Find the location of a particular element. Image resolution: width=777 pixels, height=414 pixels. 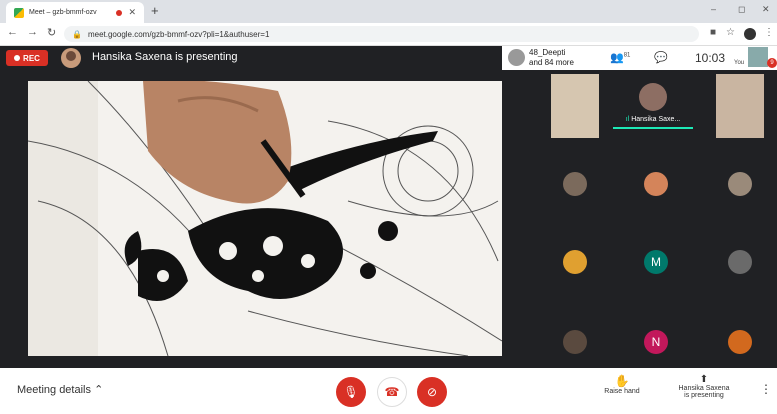

hang-up-icon: ☎ is located at coordinates (392, 392).